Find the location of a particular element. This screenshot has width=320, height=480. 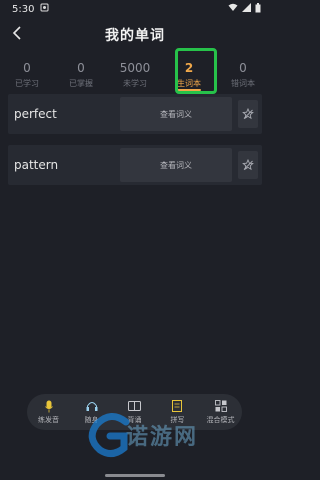

battery-icon is located at coordinates (258, 9).